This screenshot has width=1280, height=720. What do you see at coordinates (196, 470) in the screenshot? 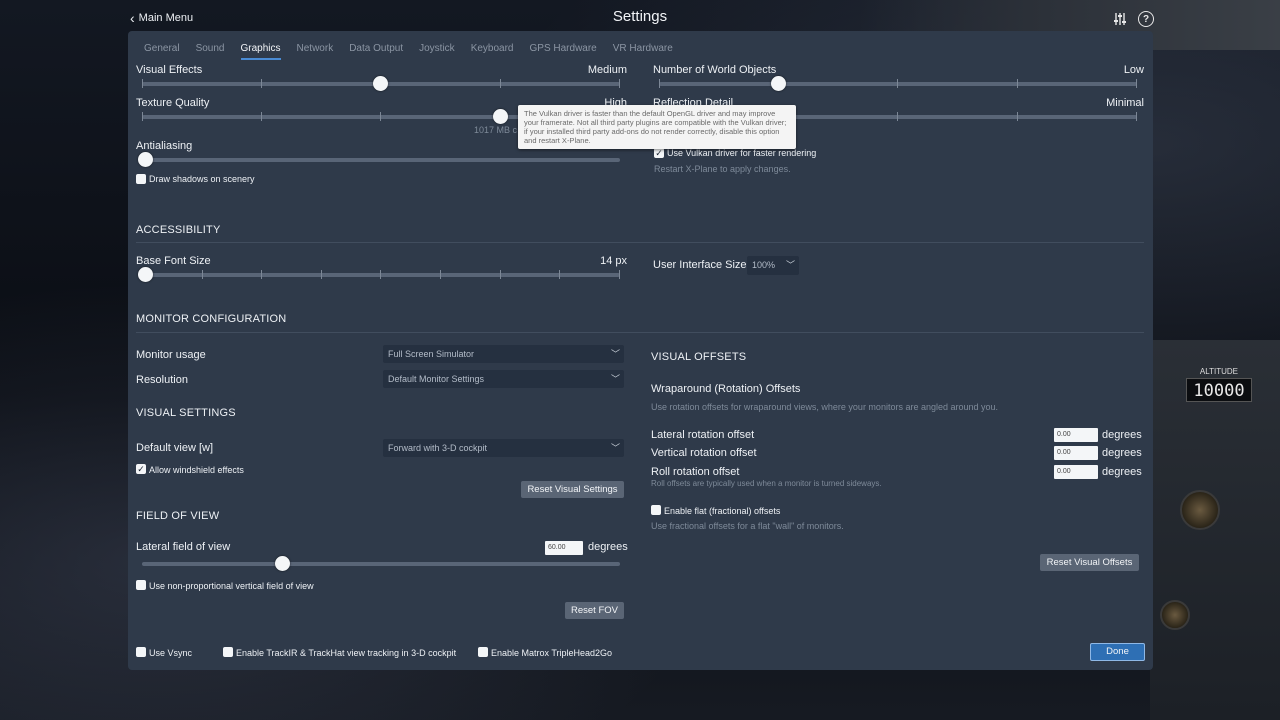
I see `windshield-label: Allow windshield effects` at bounding box center [196, 470].